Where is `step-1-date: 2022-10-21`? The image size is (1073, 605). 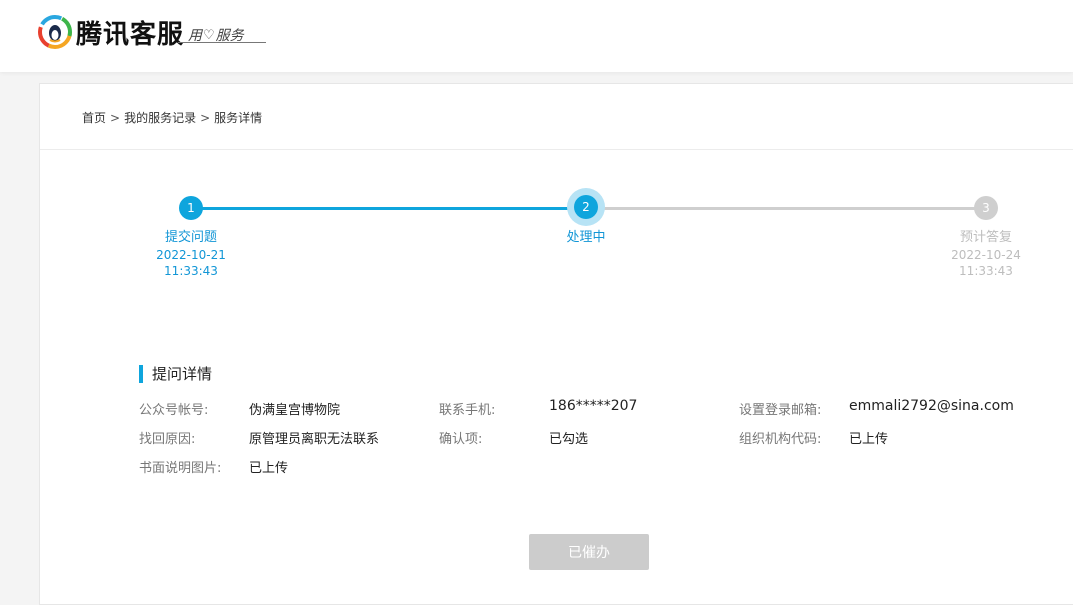 step-1-date: 2022-10-21 is located at coordinates (191, 255).